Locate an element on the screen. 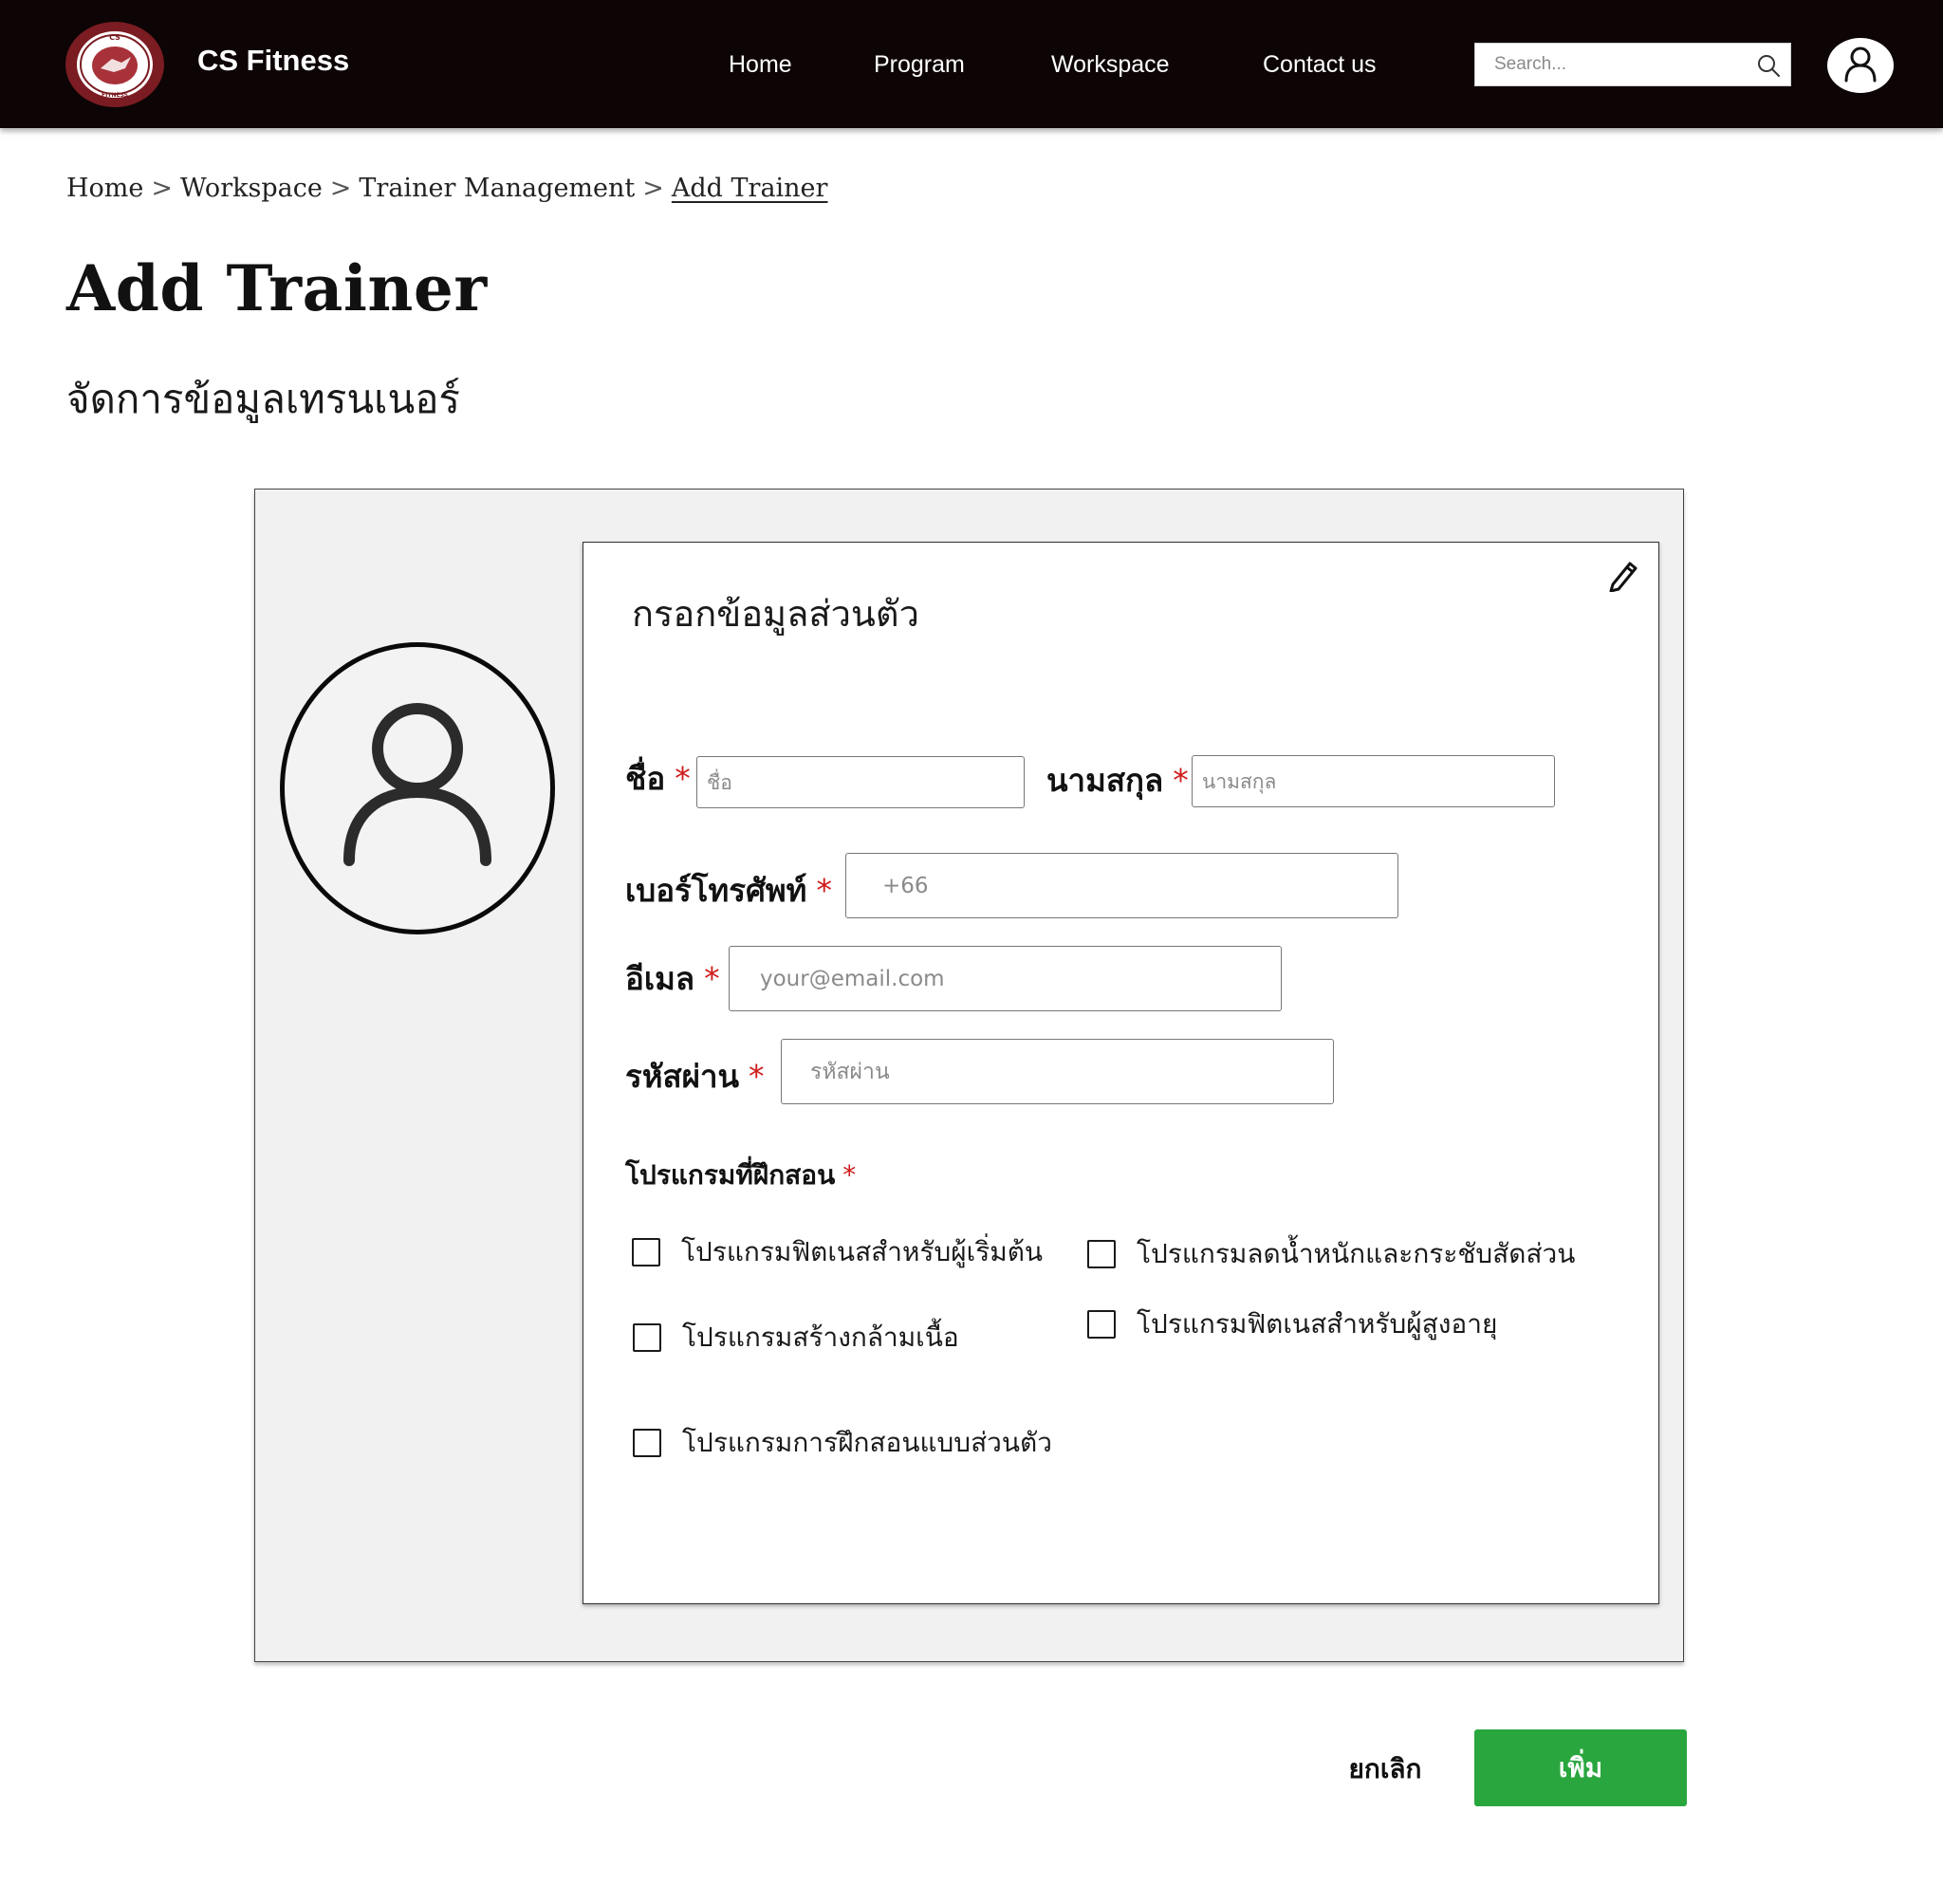 The width and height of the screenshot is (1943, 1904). brand-name: CS Fitness is located at coordinates (273, 61).